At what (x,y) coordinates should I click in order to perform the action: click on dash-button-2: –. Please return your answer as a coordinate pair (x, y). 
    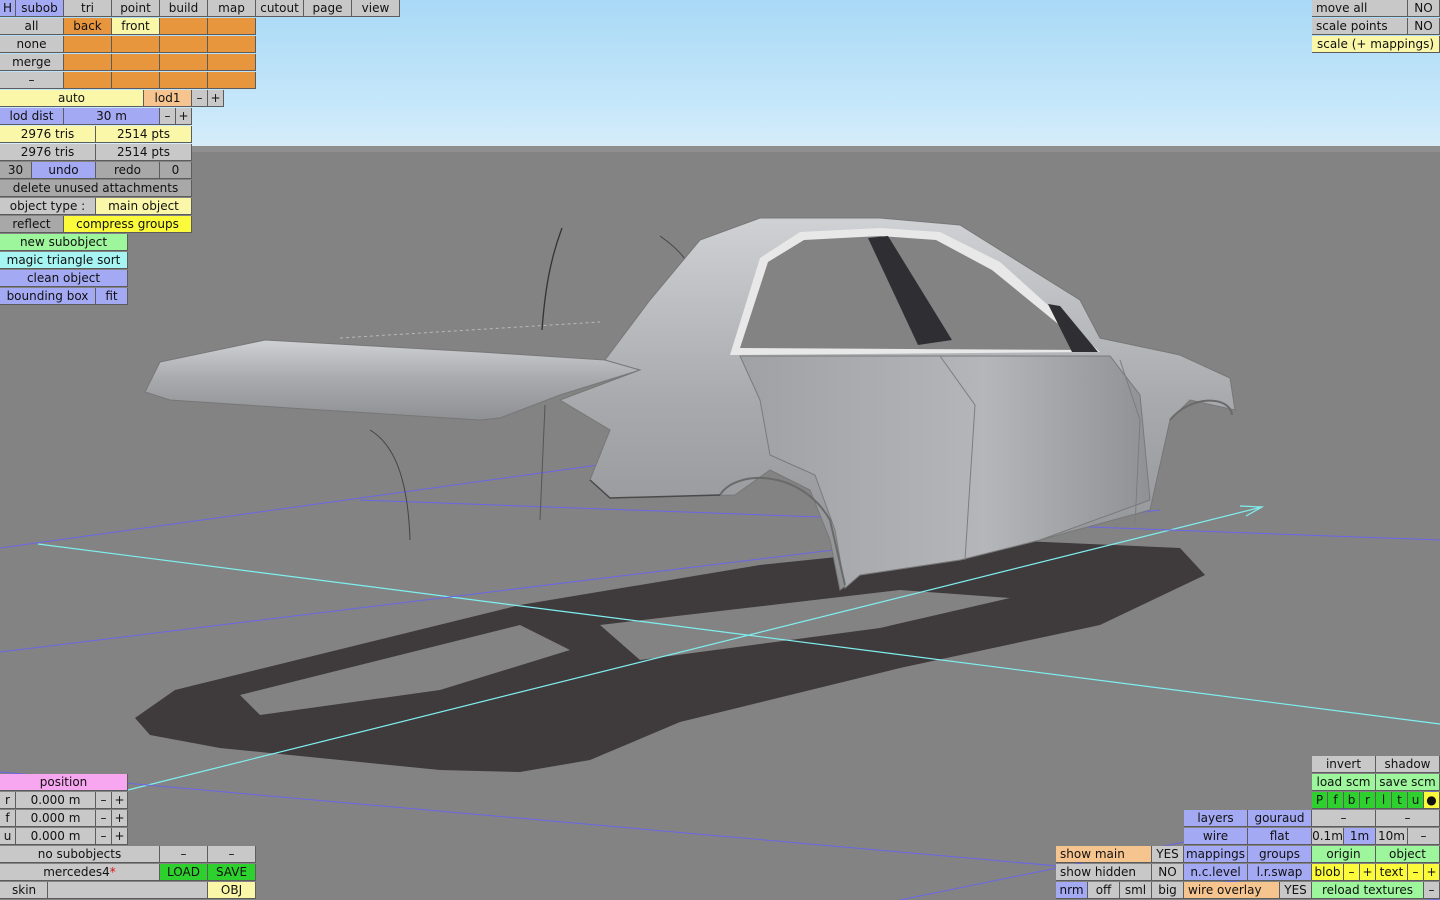
    Looking at the image, I should click on (1408, 818).